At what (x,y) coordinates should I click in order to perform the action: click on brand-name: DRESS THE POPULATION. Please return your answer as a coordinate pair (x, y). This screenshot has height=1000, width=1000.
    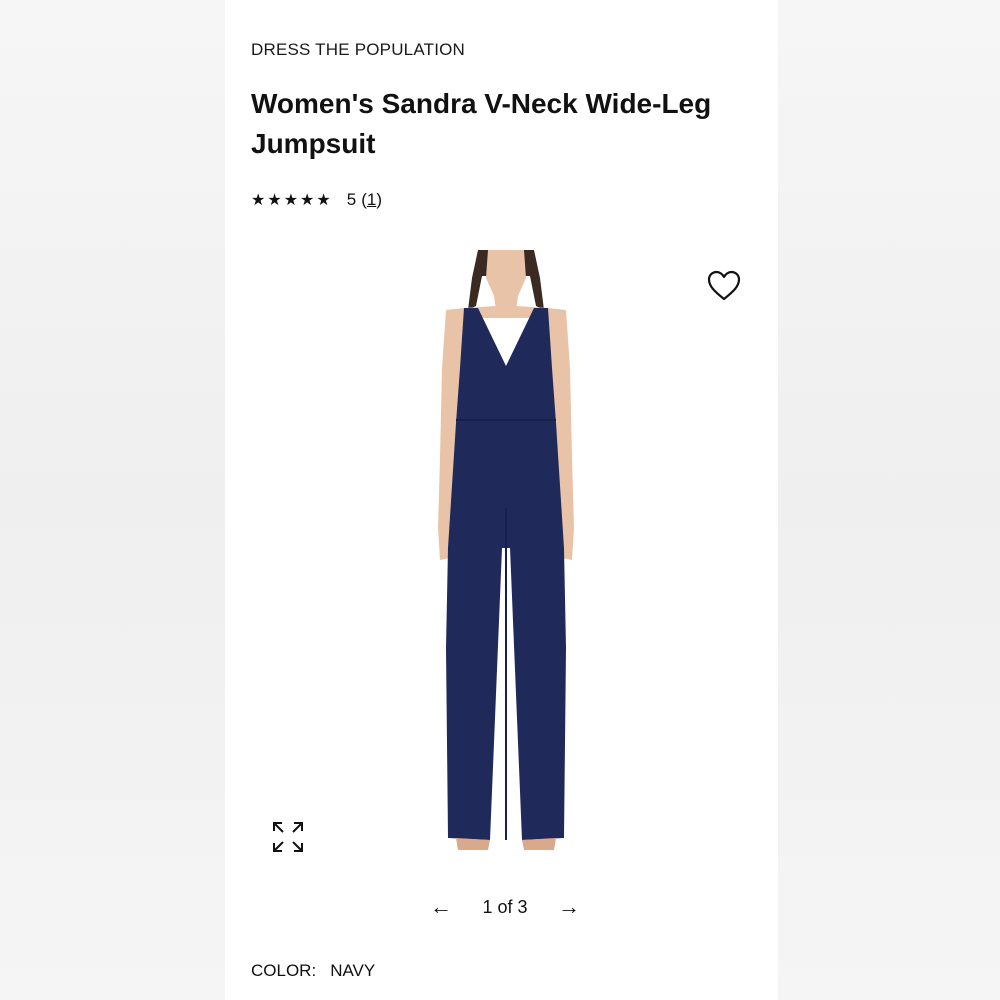
    Looking at the image, I should click on (358, 50).